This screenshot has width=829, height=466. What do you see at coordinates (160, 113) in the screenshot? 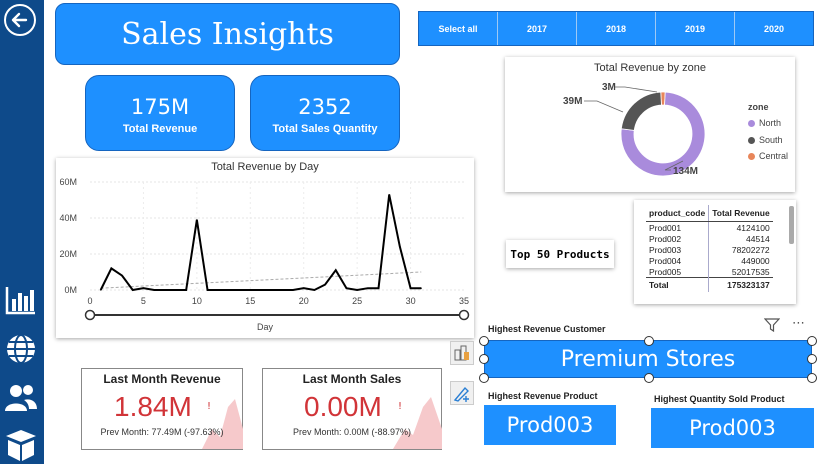
I see `kpi-total-revenue: 175M Total Revenue` at bounding box center [160, 113].